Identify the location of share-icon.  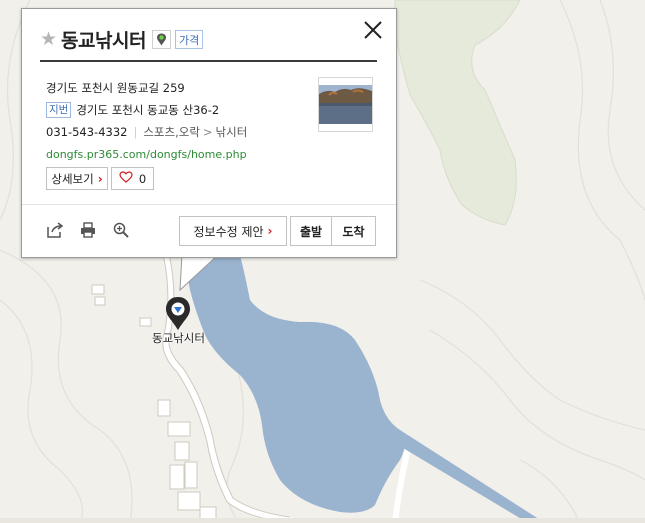
(55, 230).